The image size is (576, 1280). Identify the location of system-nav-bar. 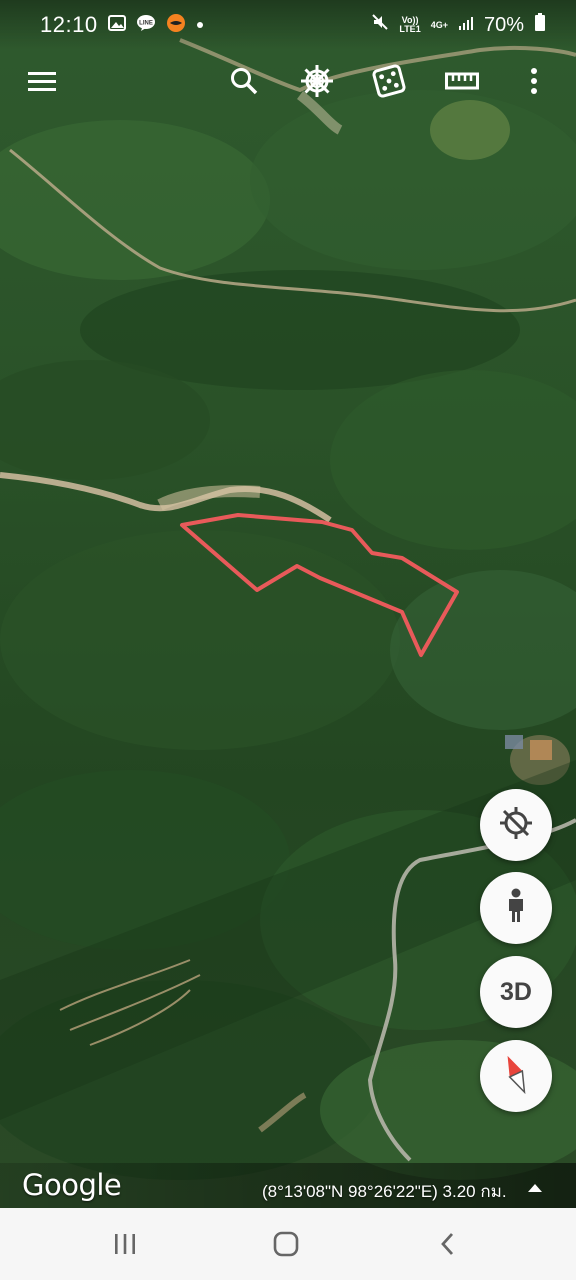
(288, 1244).